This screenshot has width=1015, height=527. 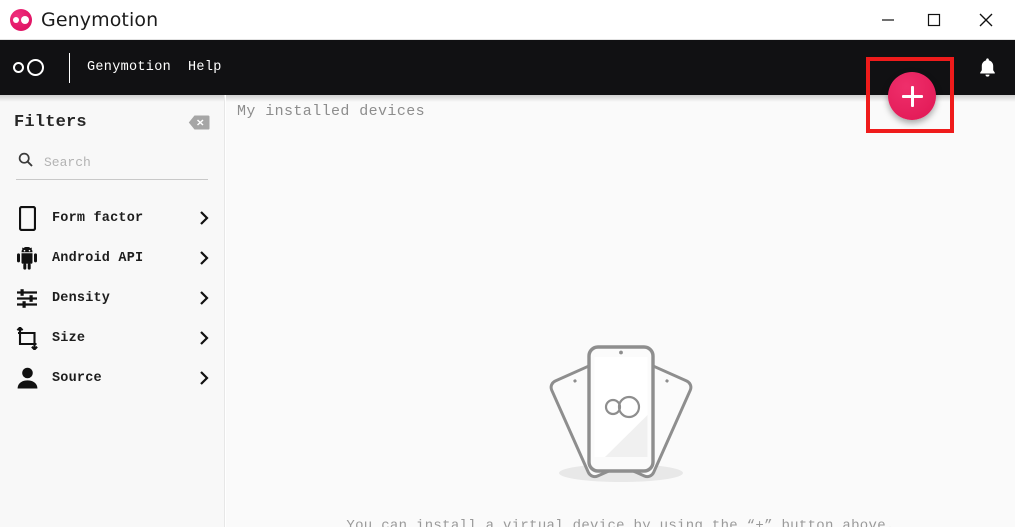 What do you see at coordinates (28, 67) in the screenshot?
I see `navbar-logo-icon` at bounding box center [28, 67].